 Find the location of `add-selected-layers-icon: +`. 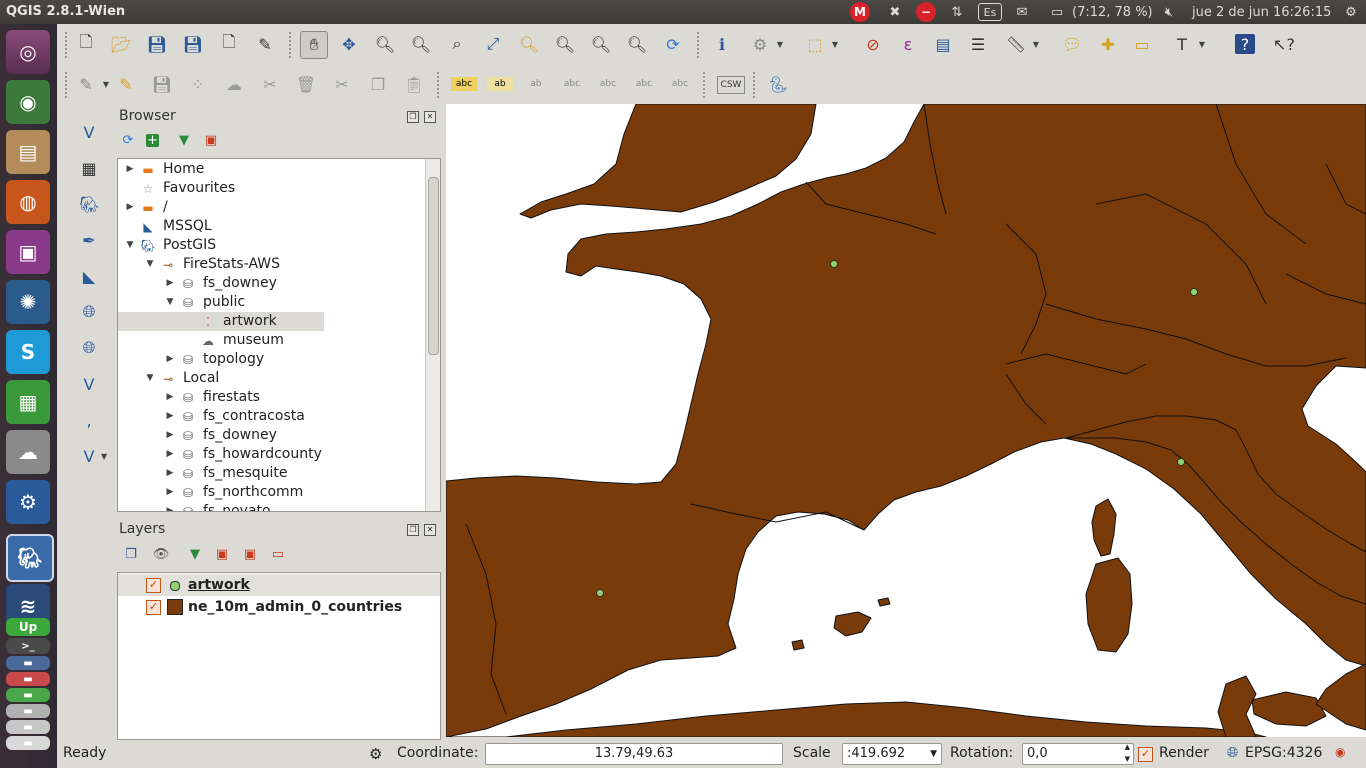

add-selected-layers-icon: + is located at coordinates (152, 140).